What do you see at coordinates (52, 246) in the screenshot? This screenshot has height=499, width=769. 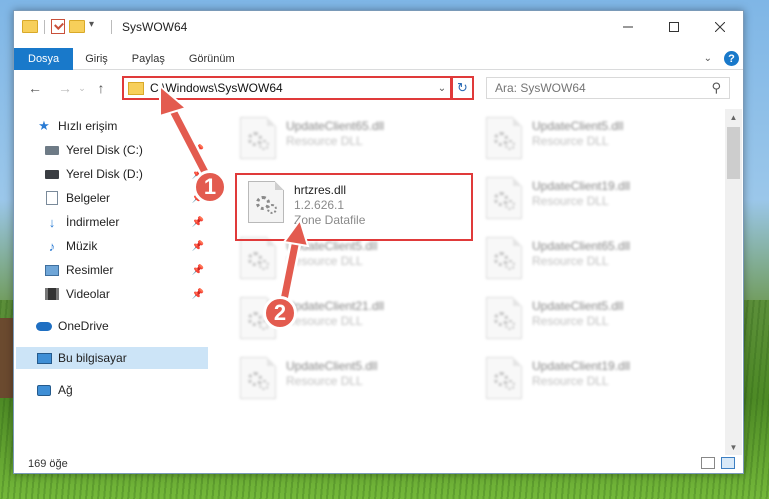 I see `music-icon: ♪` at bounding box center [52, 246].